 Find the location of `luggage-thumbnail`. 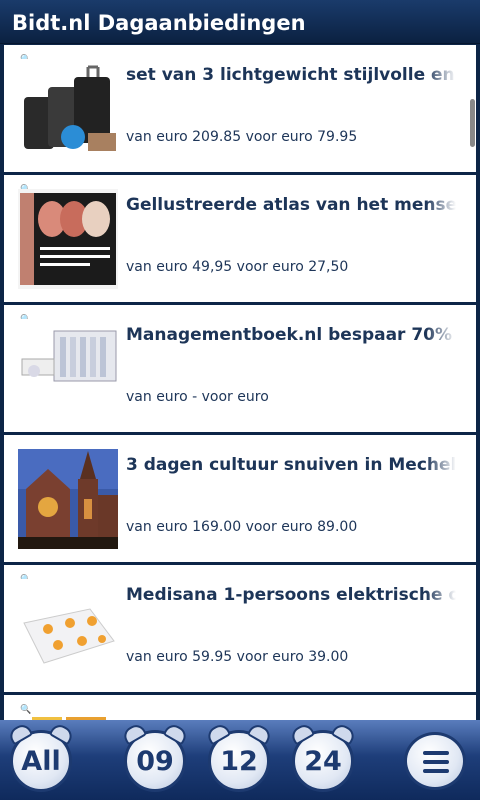

luggage-thumbnail is located at coordinates (68, 109).